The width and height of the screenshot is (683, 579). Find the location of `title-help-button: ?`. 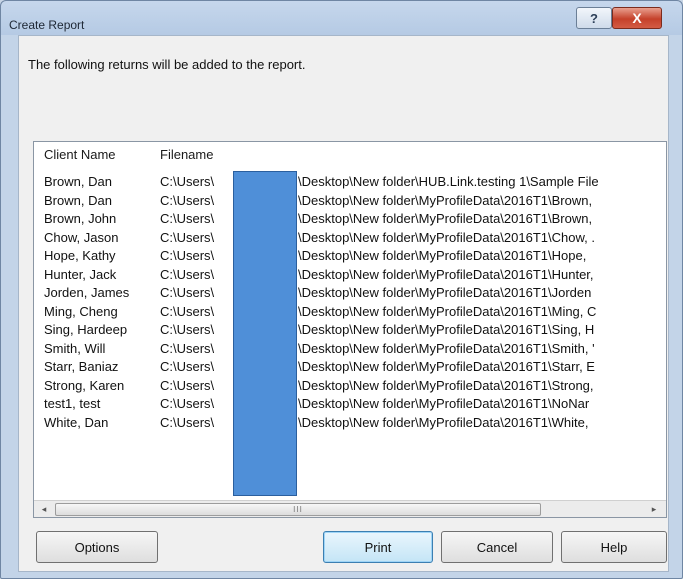

title-help-button: ? is located at coordinates (594, 18).